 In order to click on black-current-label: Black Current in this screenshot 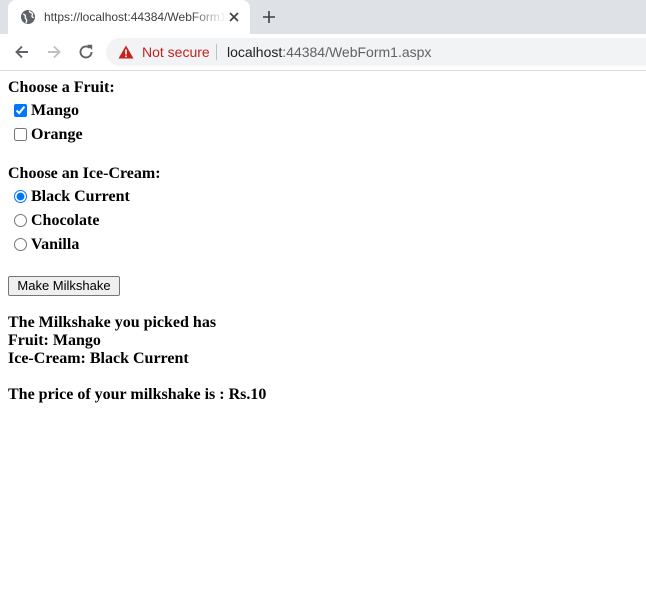, I will do `click(80, 197)`.